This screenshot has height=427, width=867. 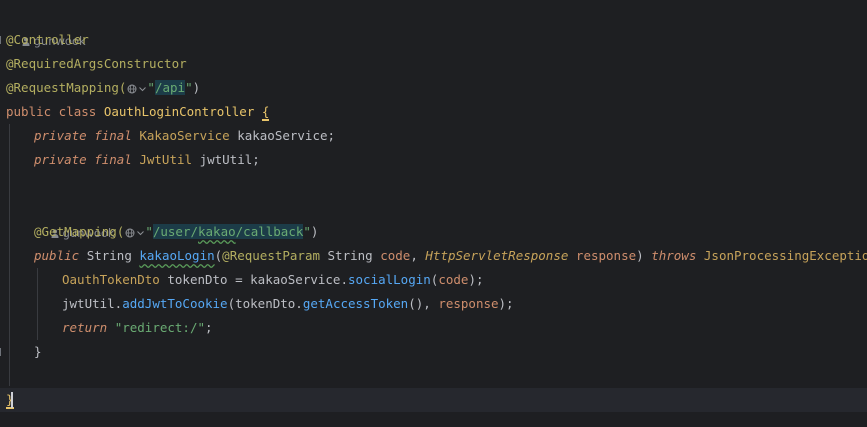 I want to click on keyword: throws, so click(x=677, y=255).